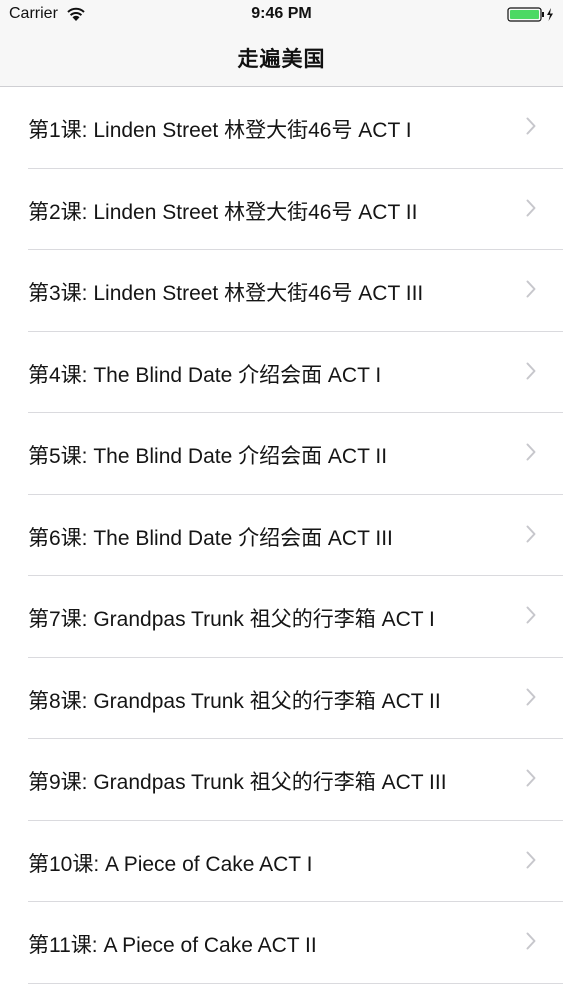 This screenshot has width=563, height=1000. I want to click on list-item: 第8课: Grandpas Trunk 祖父的行李箱 ACT II, so click(281, 699).